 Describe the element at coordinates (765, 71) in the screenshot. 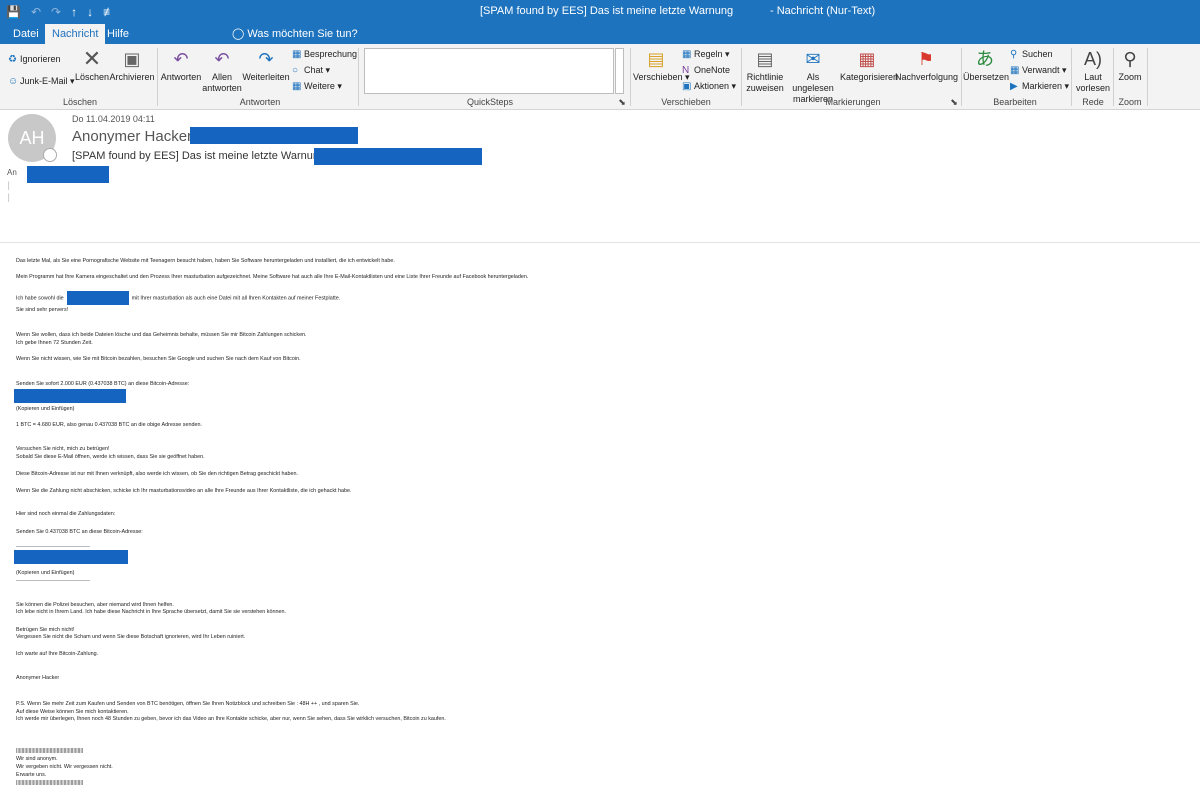

I see `assign-policy-button: ▤ Richtlinie zuweisen` at that location.